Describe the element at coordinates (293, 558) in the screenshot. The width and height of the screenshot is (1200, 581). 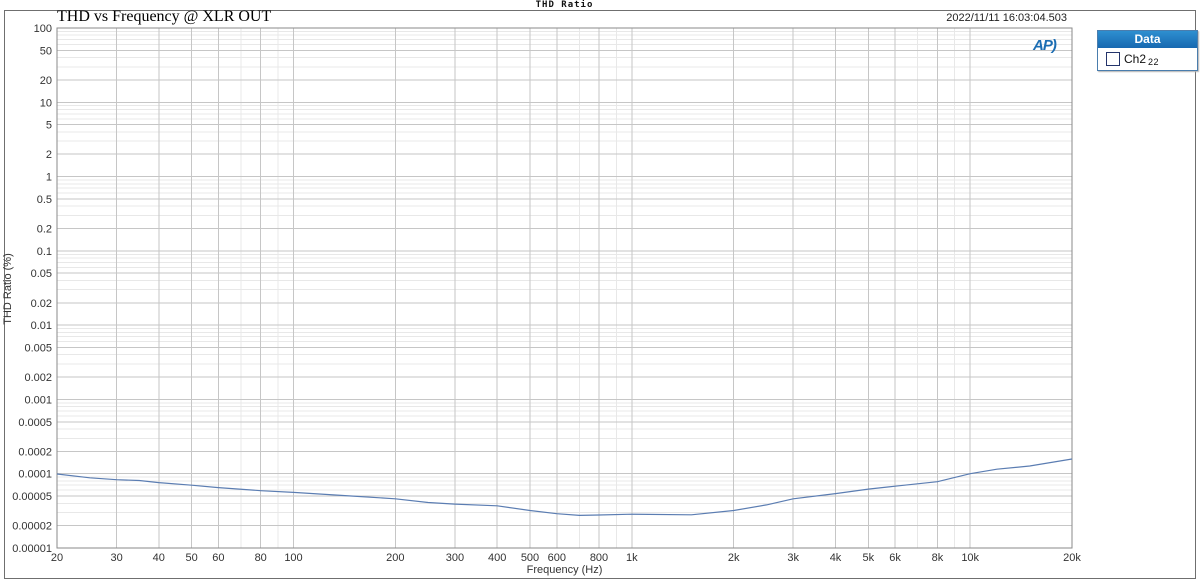
I see `x-tick-label: 100` at that location.